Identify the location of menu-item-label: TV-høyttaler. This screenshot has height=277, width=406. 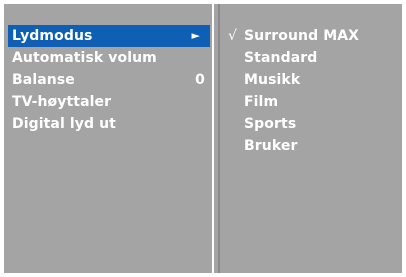
(62, 102).